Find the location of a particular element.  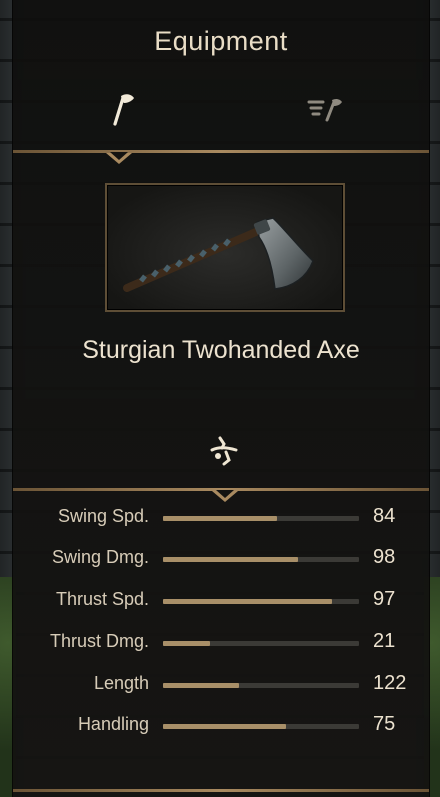

stat-value: 75 is located at coordinates (384, 724).